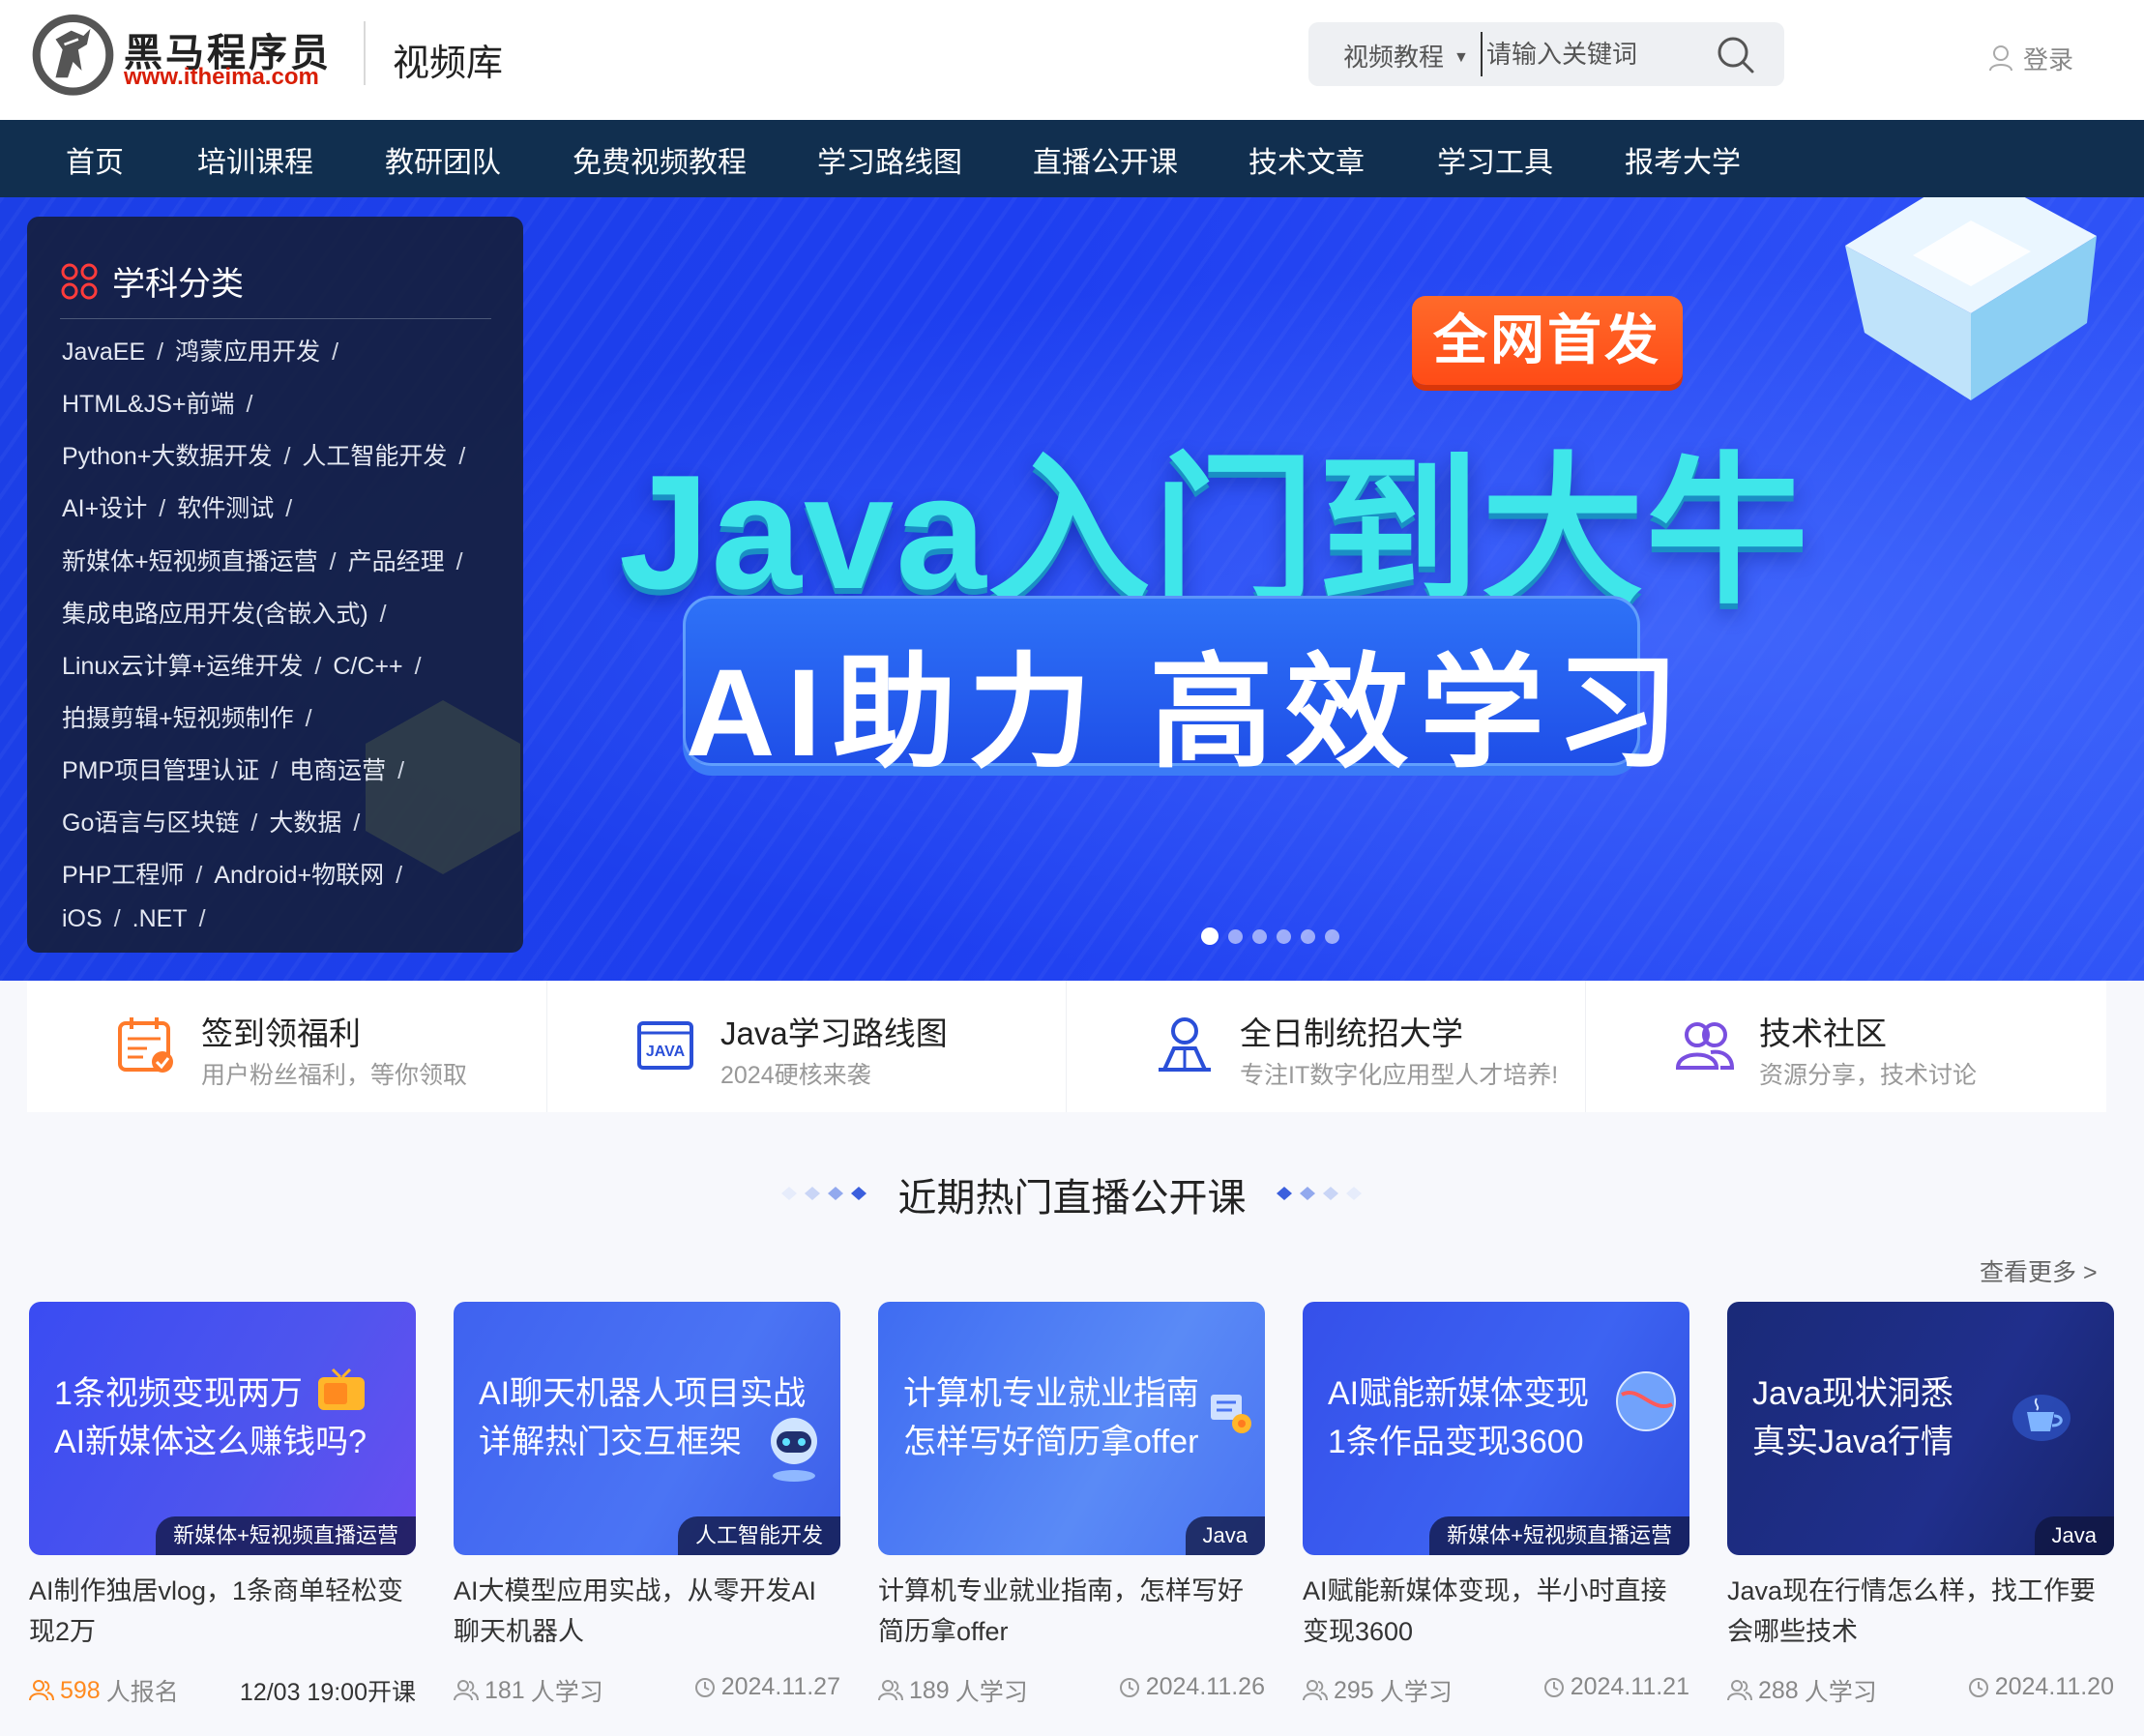  What do you see at coordinates (1399, 1075) in the screenshot?
I see `quick-link-subtitle: 专注IT数字化应用型人才培养!` at bounding box center [1399, 1075].